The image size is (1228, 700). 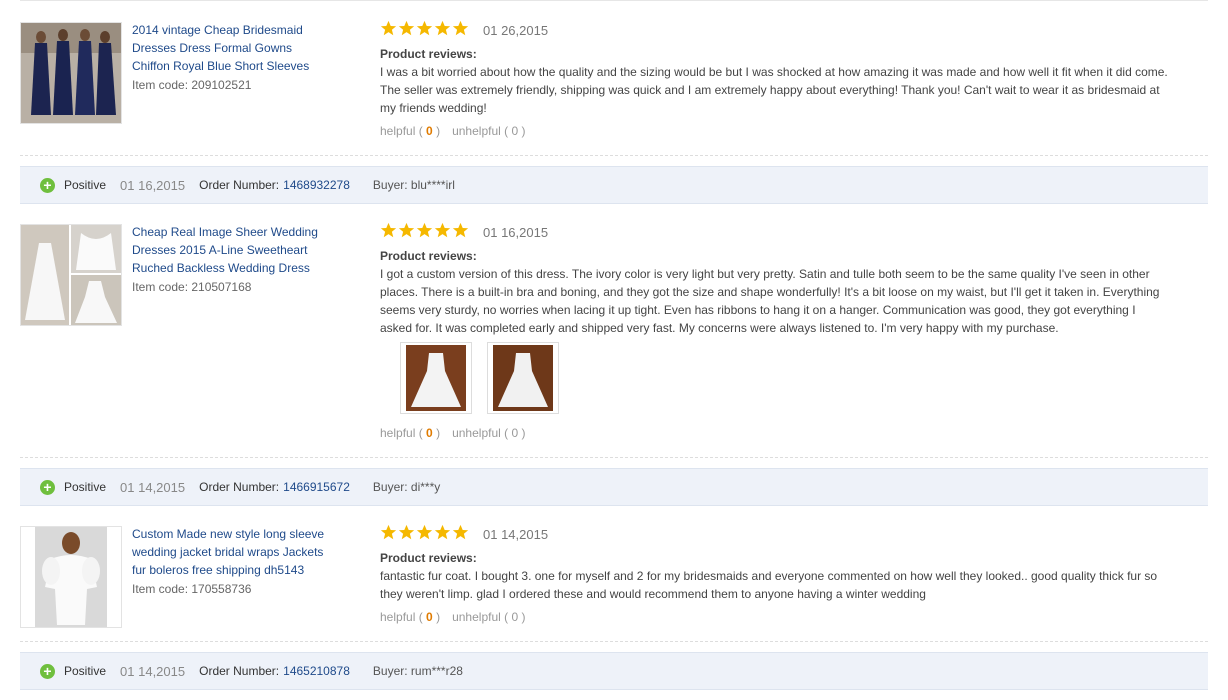 What do you see at coordinates (192, 287) in the screenshot?
I see `item-code: Item code: 210507168` at bounding box center [192, 287].